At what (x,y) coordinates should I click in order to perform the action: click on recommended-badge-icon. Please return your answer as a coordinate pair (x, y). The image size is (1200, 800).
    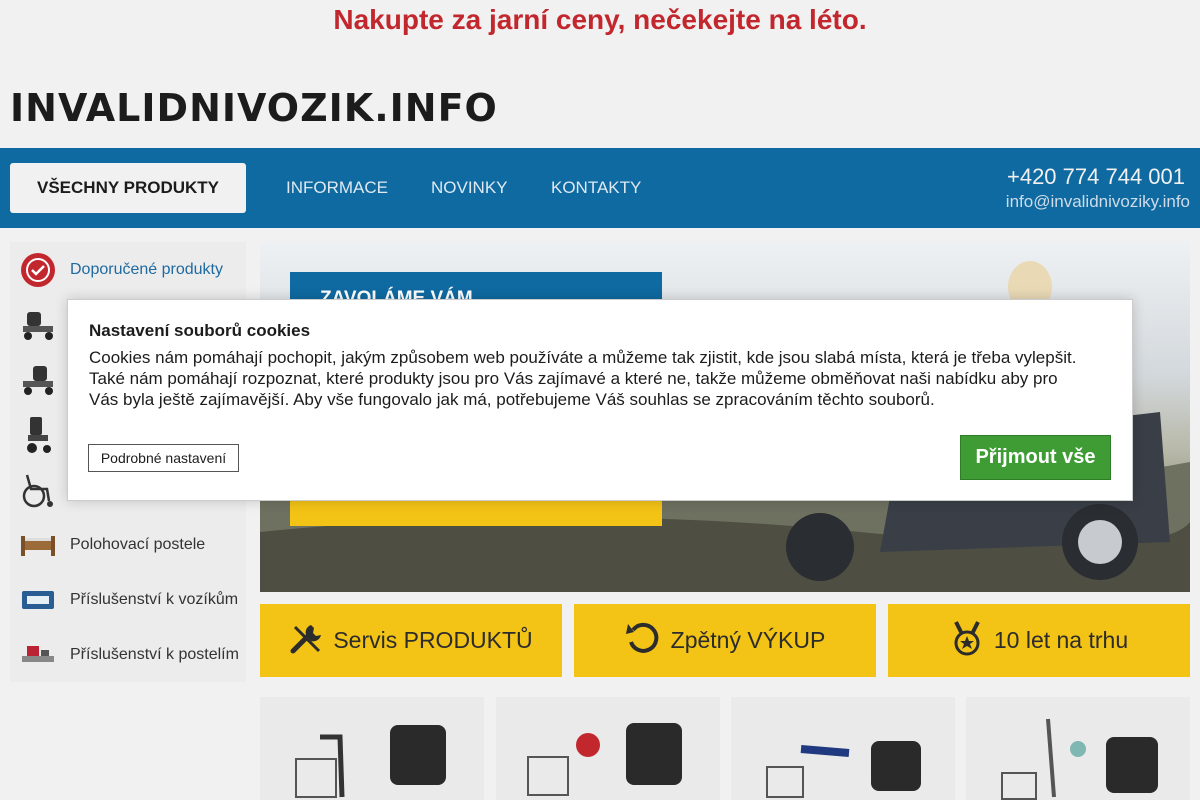
    Looking at the image, I should click on (38, 270).